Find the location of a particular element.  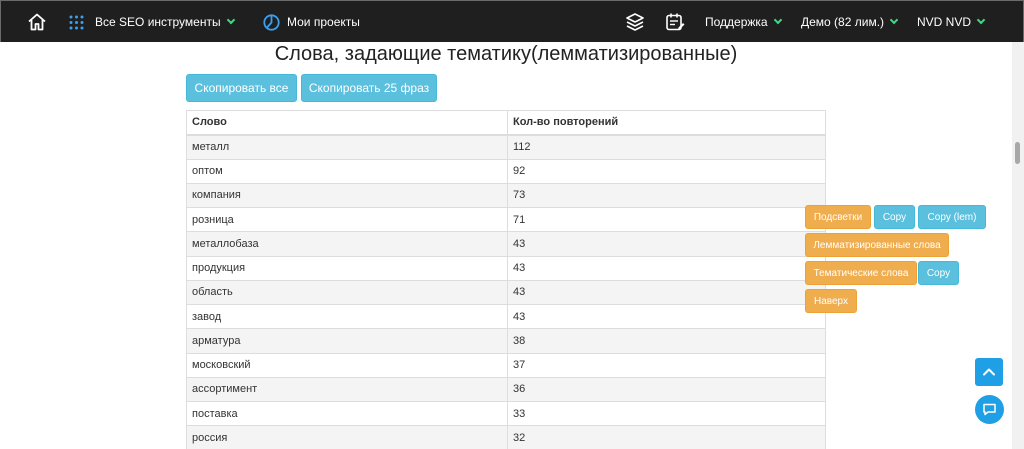

count-cell: 92 is located at coordinates (666, 171).